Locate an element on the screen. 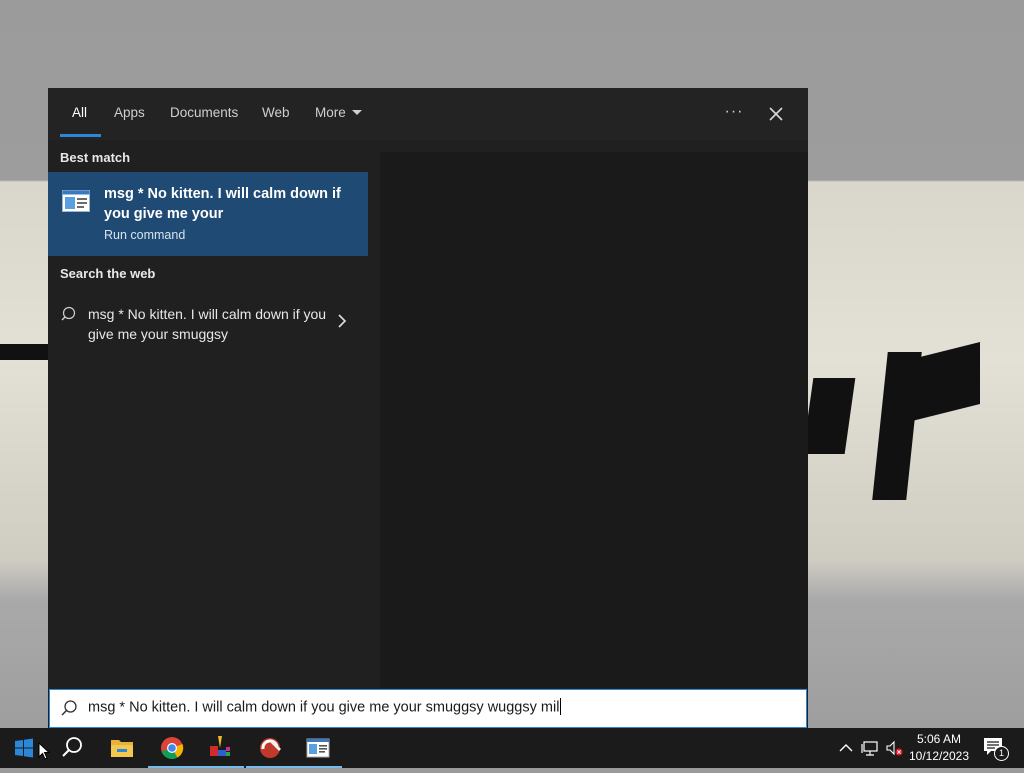 The width and height of the screenshot is (1024, 773). best-match-heading: Best match is located at coordinates (95, 157).